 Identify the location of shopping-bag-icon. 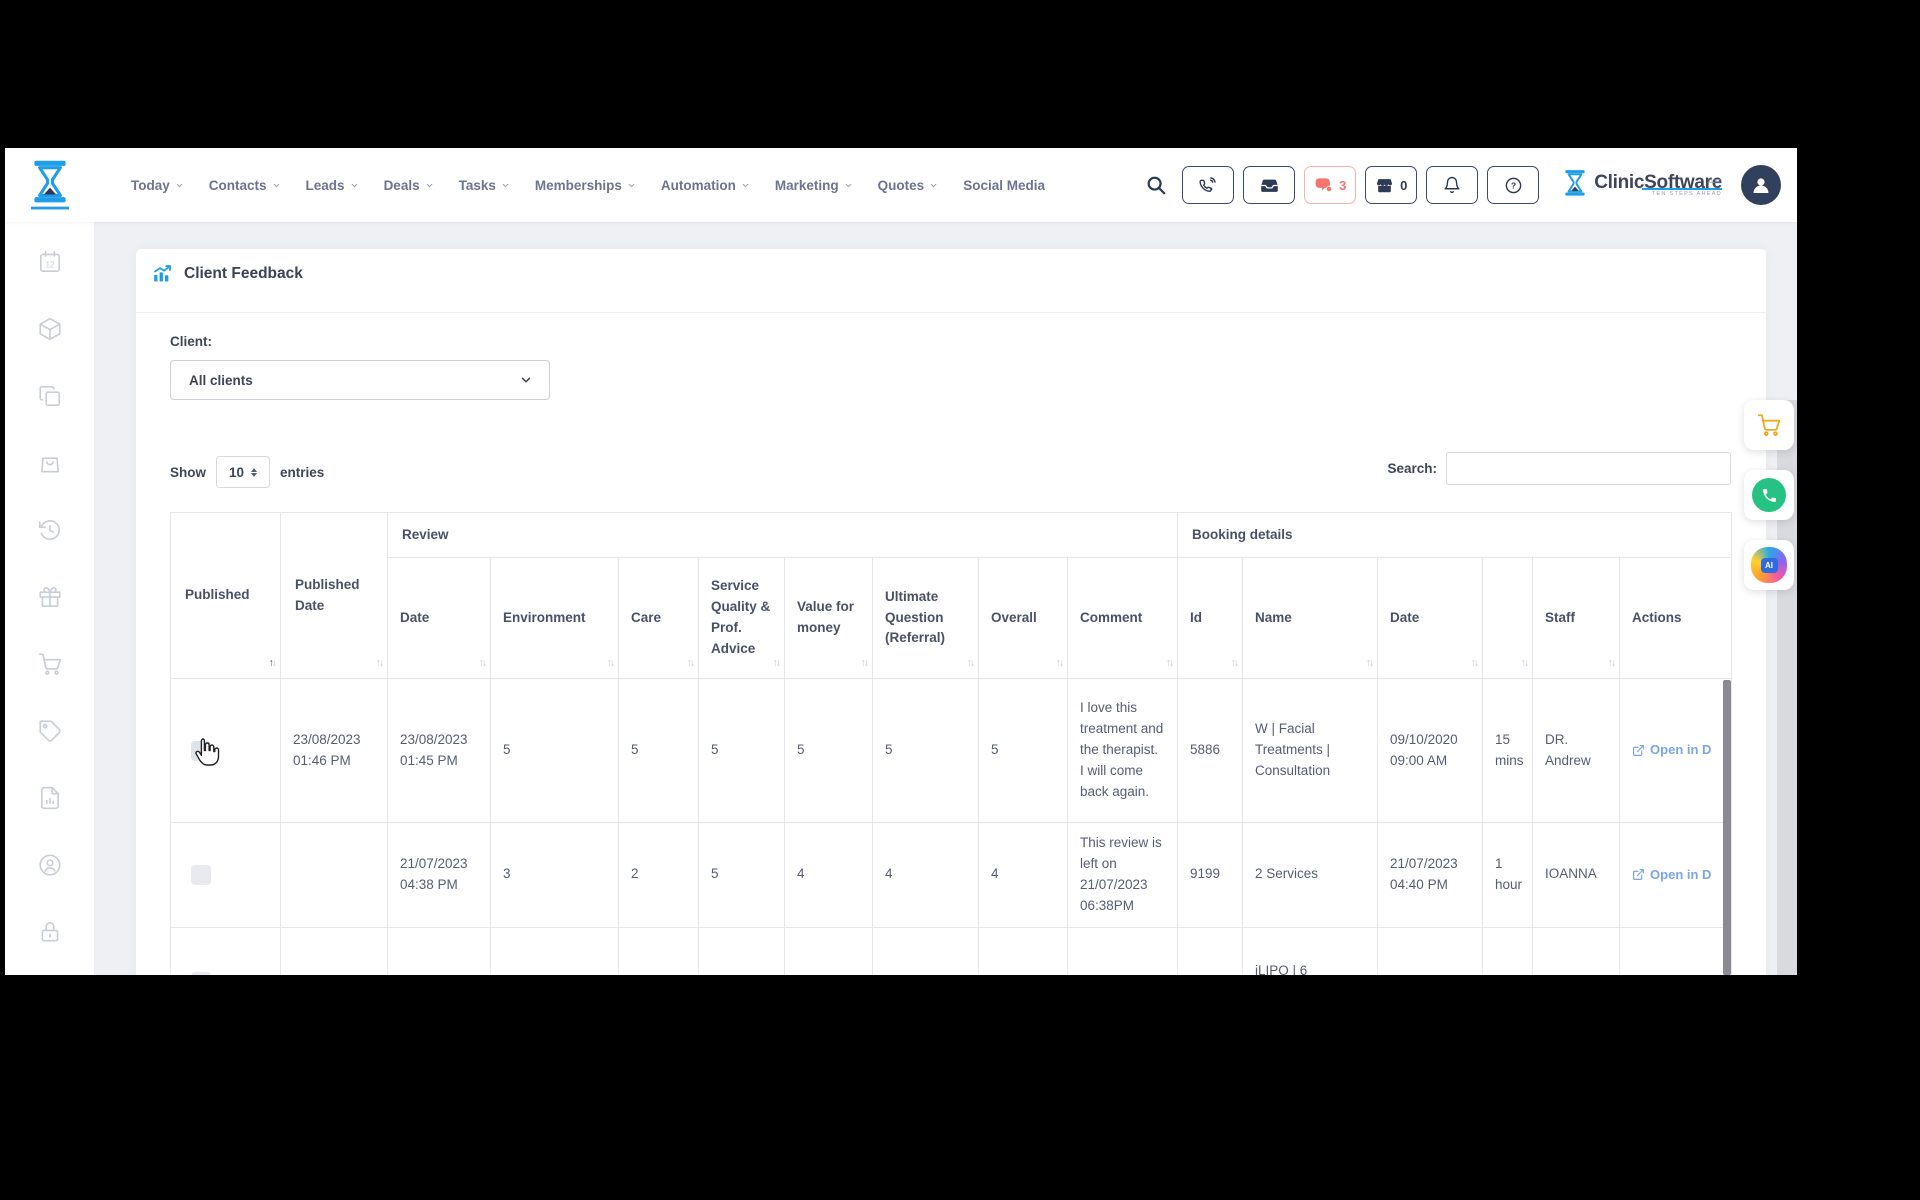
(50, 463).